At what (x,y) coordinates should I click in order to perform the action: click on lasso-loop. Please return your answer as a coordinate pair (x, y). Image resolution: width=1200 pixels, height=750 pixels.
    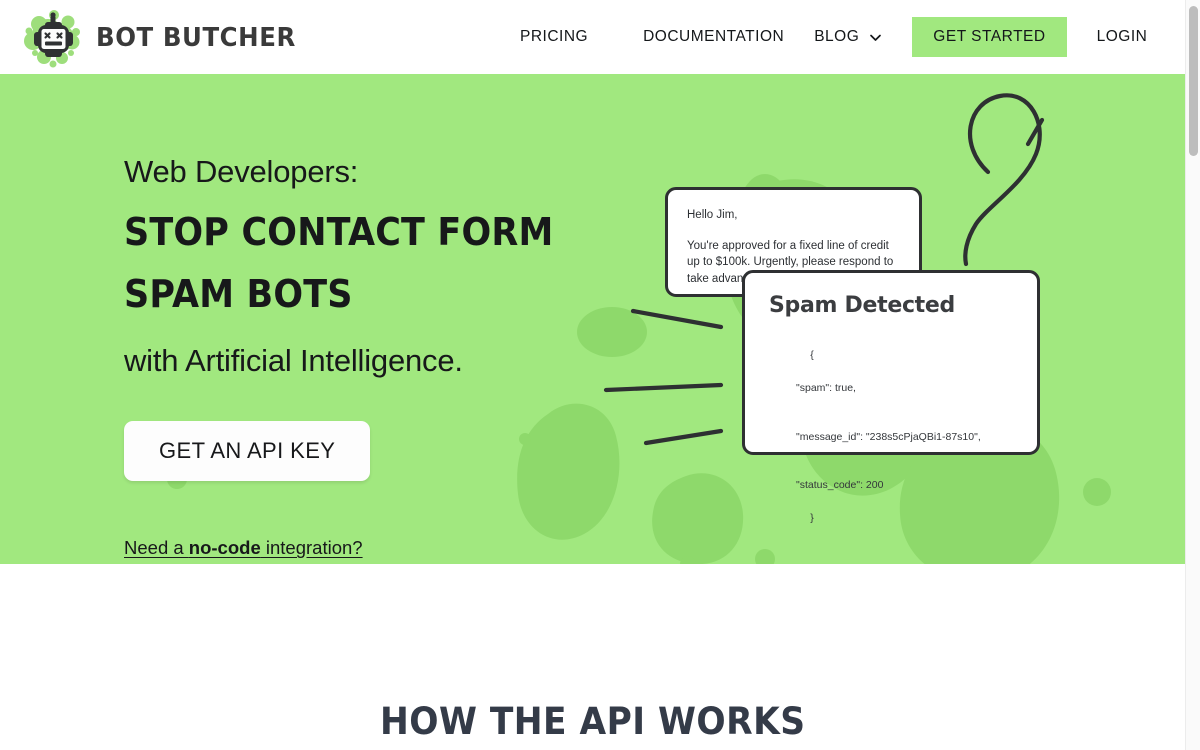
    Looking at the image, I should click on (1002, 180).